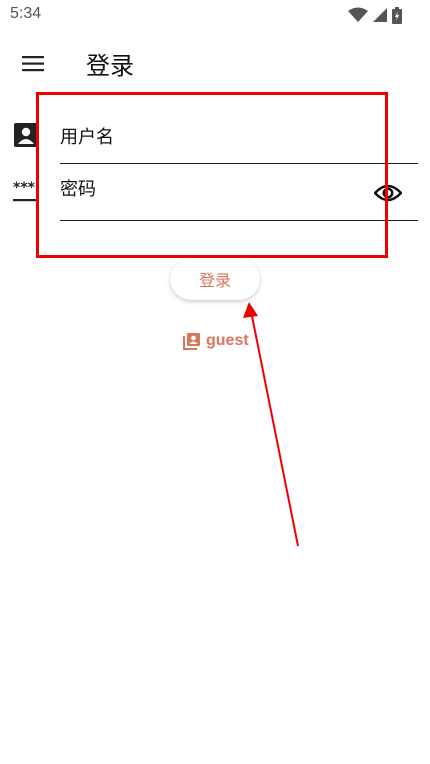  I want to click on battery-icon, so click(397, 15).